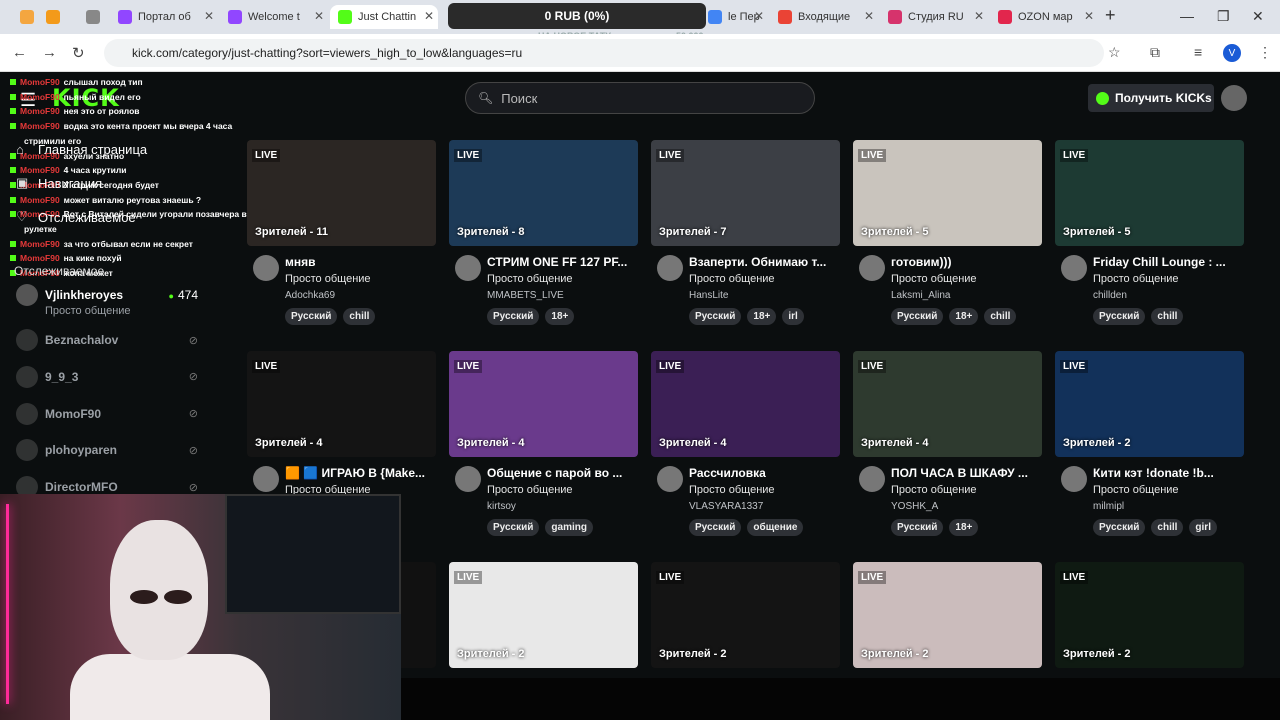 The image size is (1280, 720). What do you see at coordinates (1110, 295) in the screenshot?
I see `streamer-name: chillden` at bounding box center [1110, 295].